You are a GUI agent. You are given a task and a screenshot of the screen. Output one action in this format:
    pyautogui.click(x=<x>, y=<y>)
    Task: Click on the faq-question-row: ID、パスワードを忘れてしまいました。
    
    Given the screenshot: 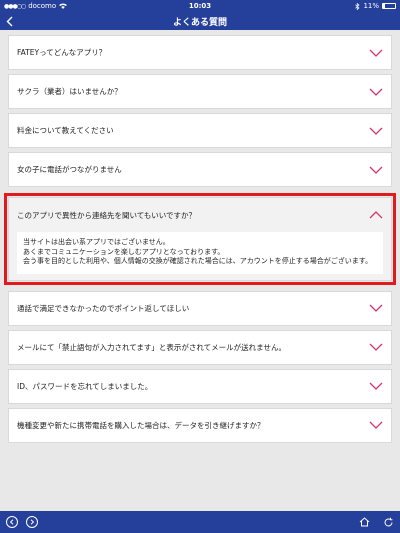 What is the action you would take?
    pyautogui.click(x=200, y=386)
    